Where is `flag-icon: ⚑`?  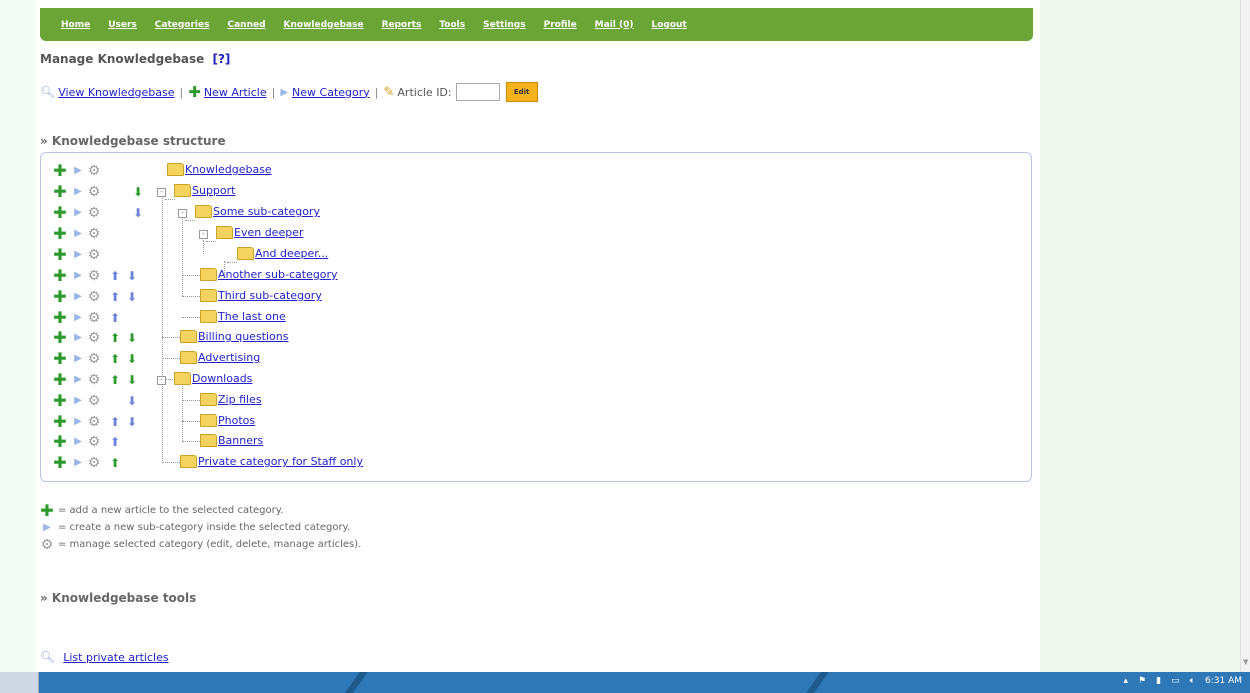
flag-icon: ⚑ is located at coordinates (1142, 681).